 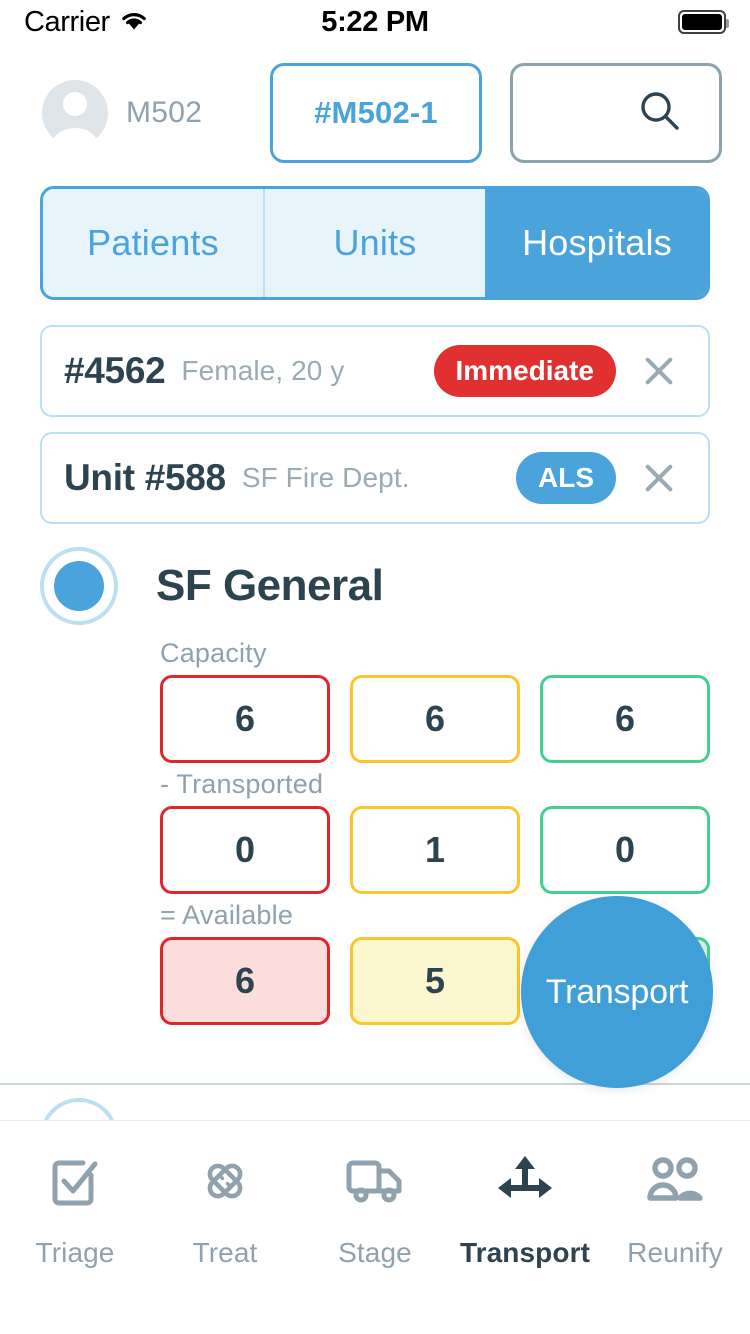 I want to click on status-bar-left: Carrier, so click(x=141, y=22).